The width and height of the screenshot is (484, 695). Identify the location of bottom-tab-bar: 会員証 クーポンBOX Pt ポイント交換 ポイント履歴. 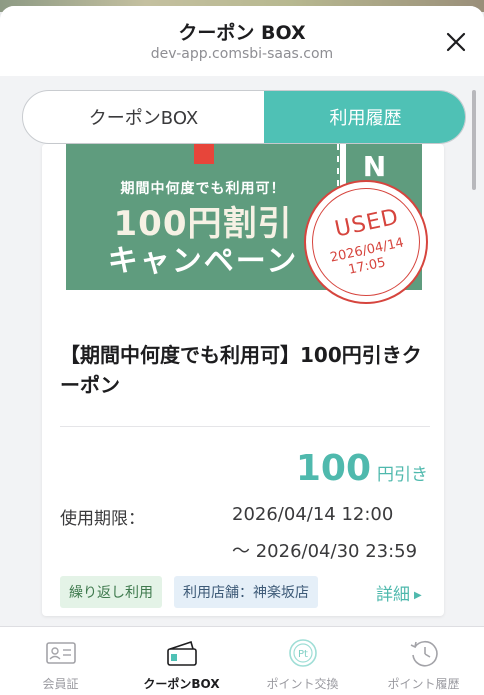
(242, 660).